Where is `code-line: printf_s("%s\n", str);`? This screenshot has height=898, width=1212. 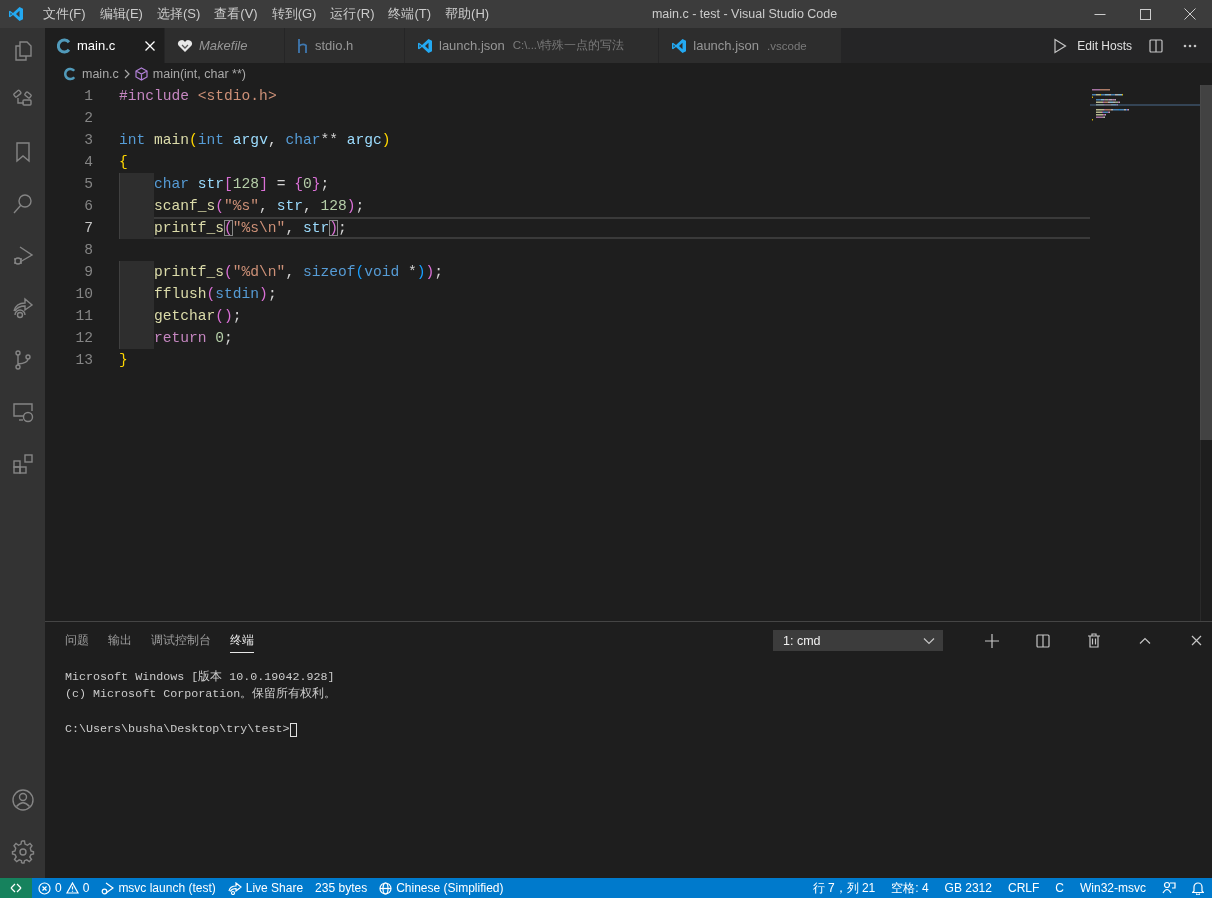 code-line: printf_s("%s\n", str); is located at coordinates (250, 228).